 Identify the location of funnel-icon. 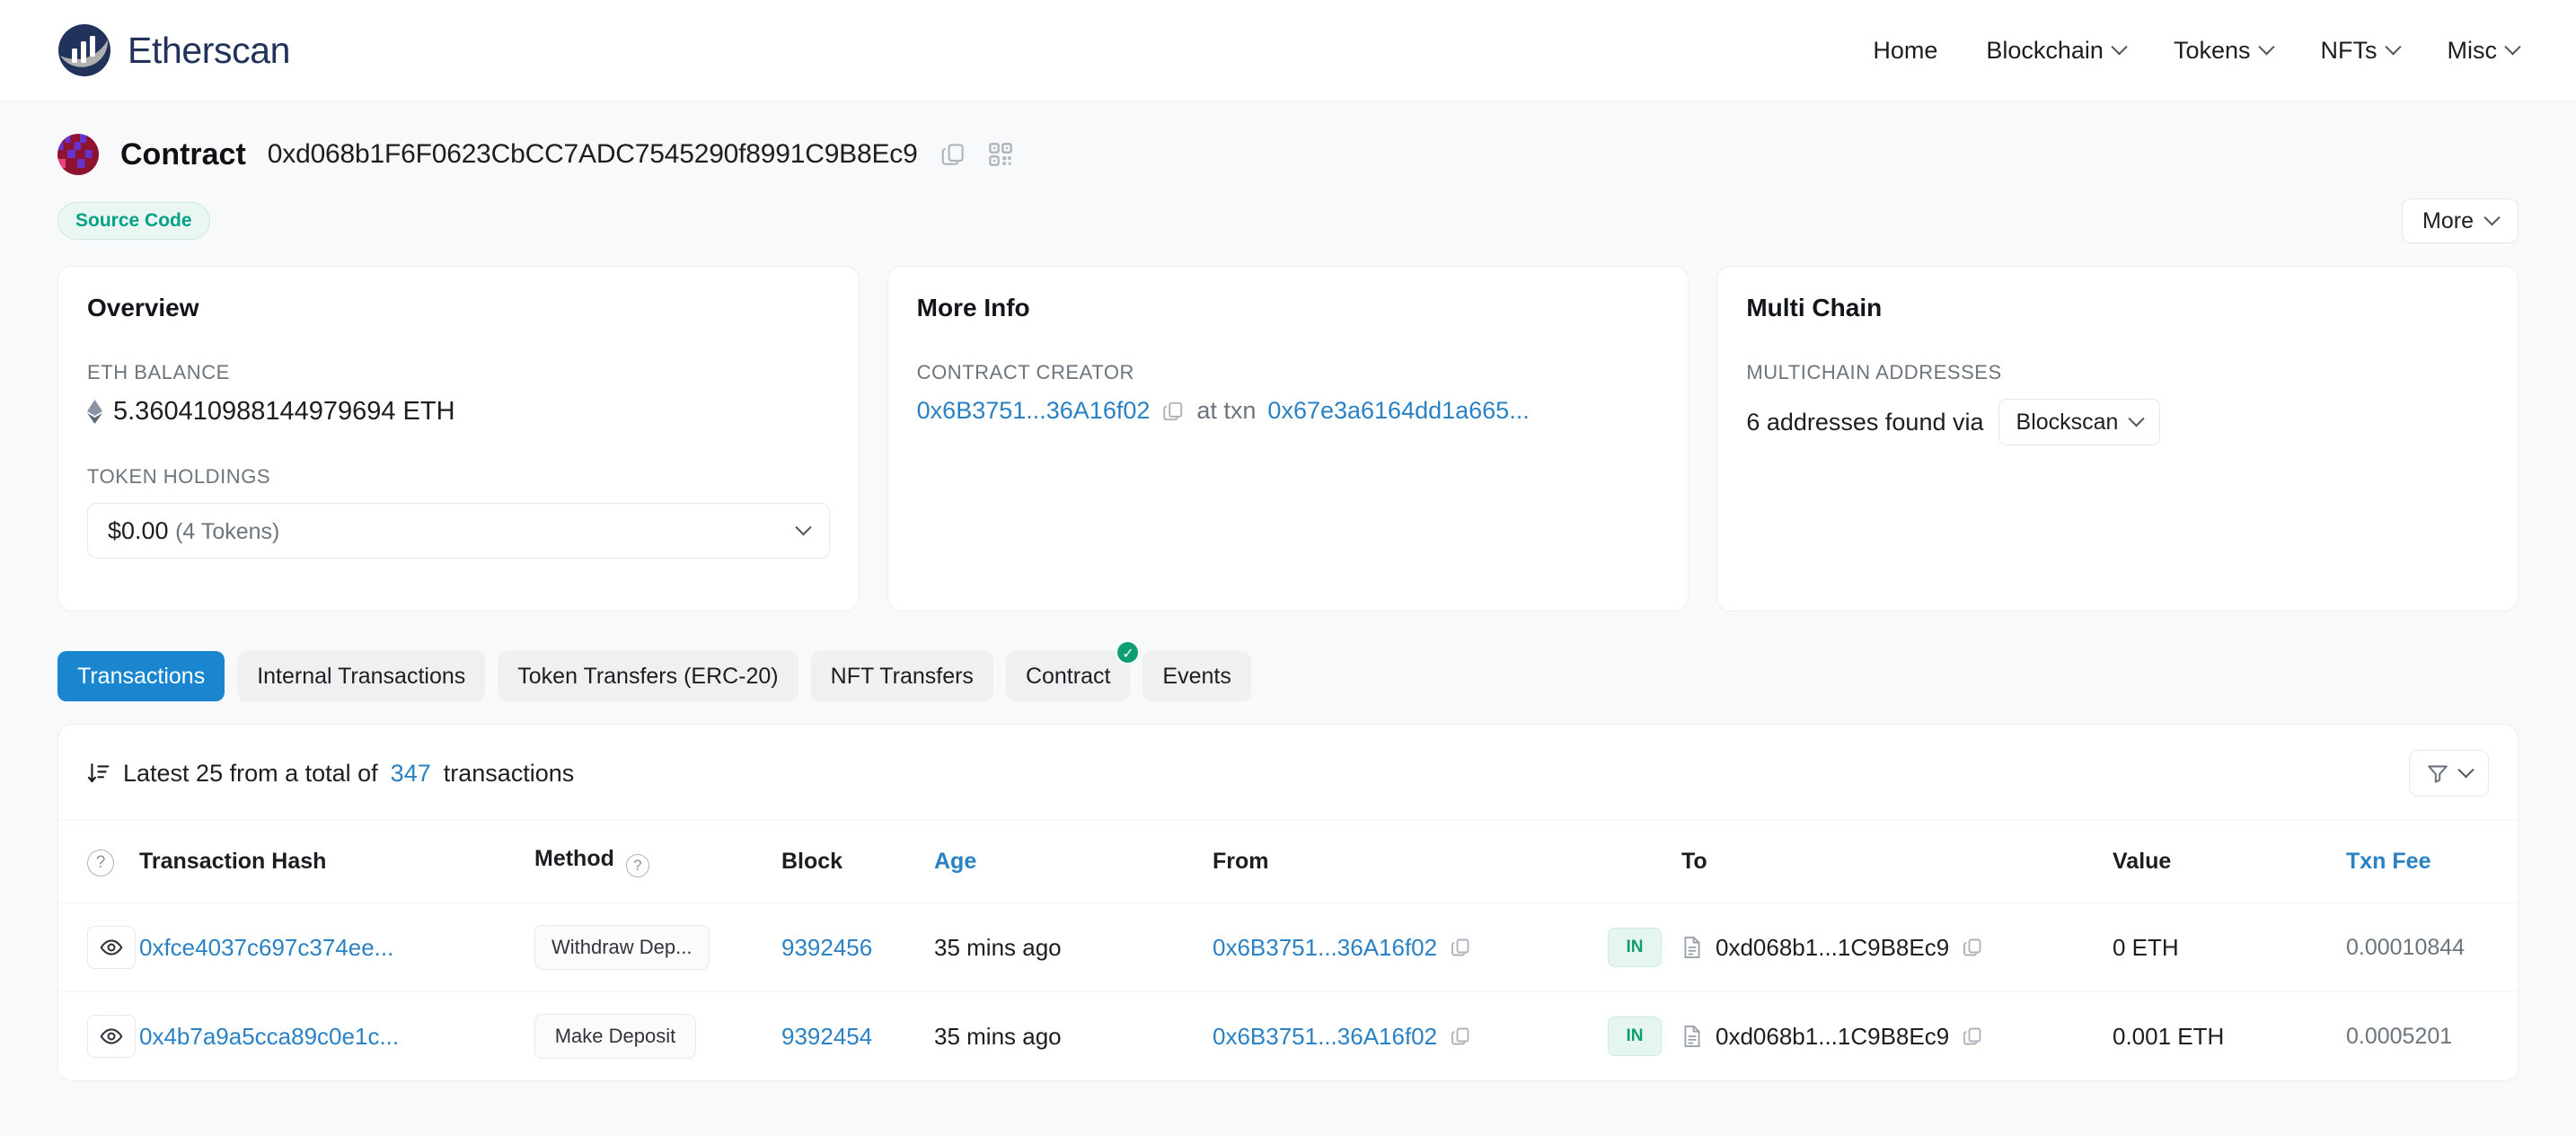
(2437, 773).